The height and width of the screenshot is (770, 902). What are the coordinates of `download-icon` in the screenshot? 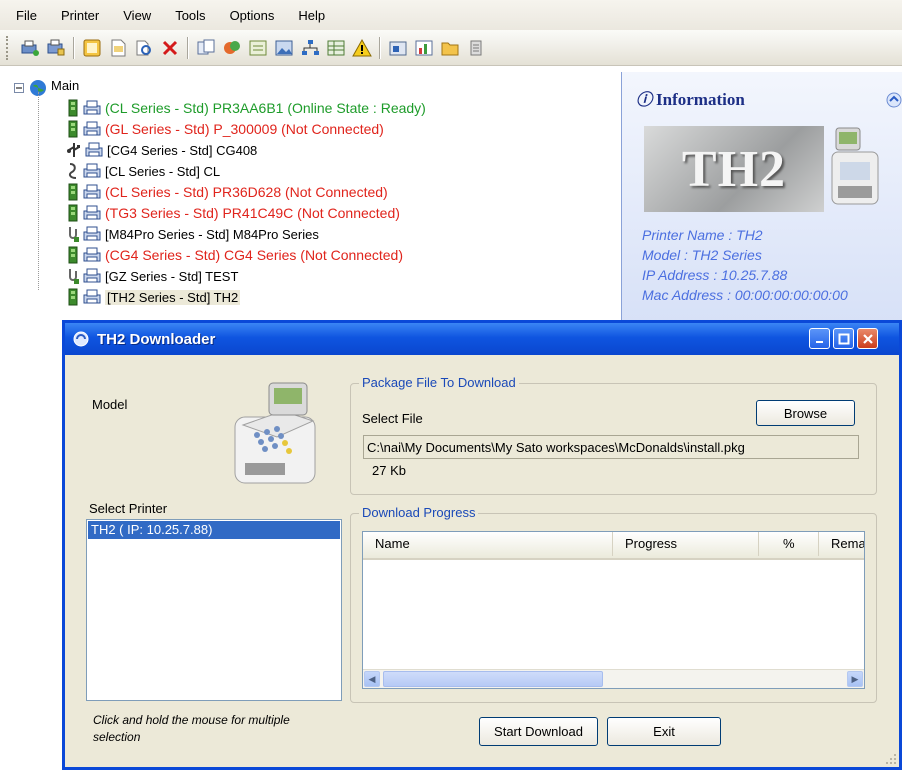 It's located at (398, 48).